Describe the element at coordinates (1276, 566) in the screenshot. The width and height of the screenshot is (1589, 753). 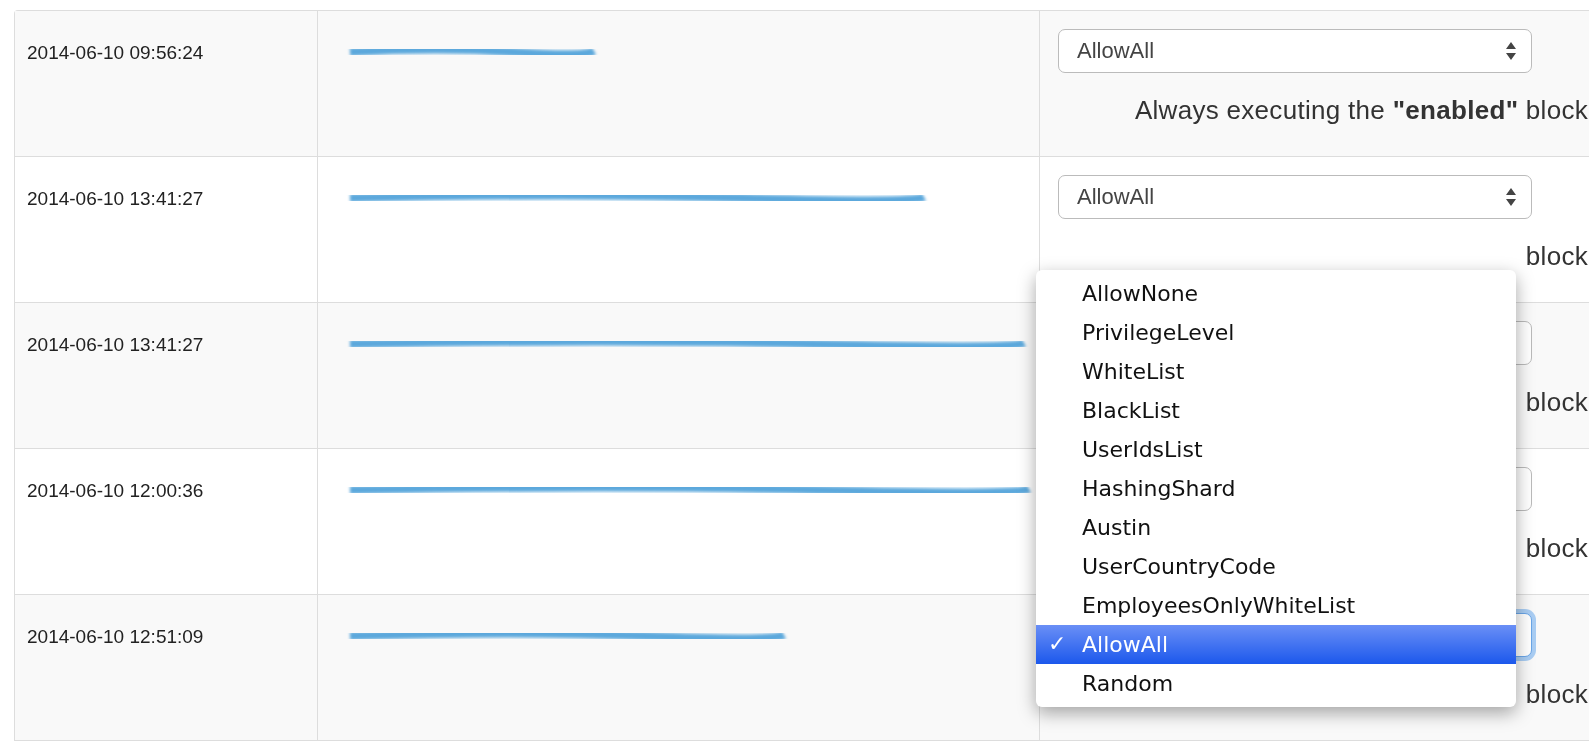
I see `menu-option: UserCountryCode` at that location.